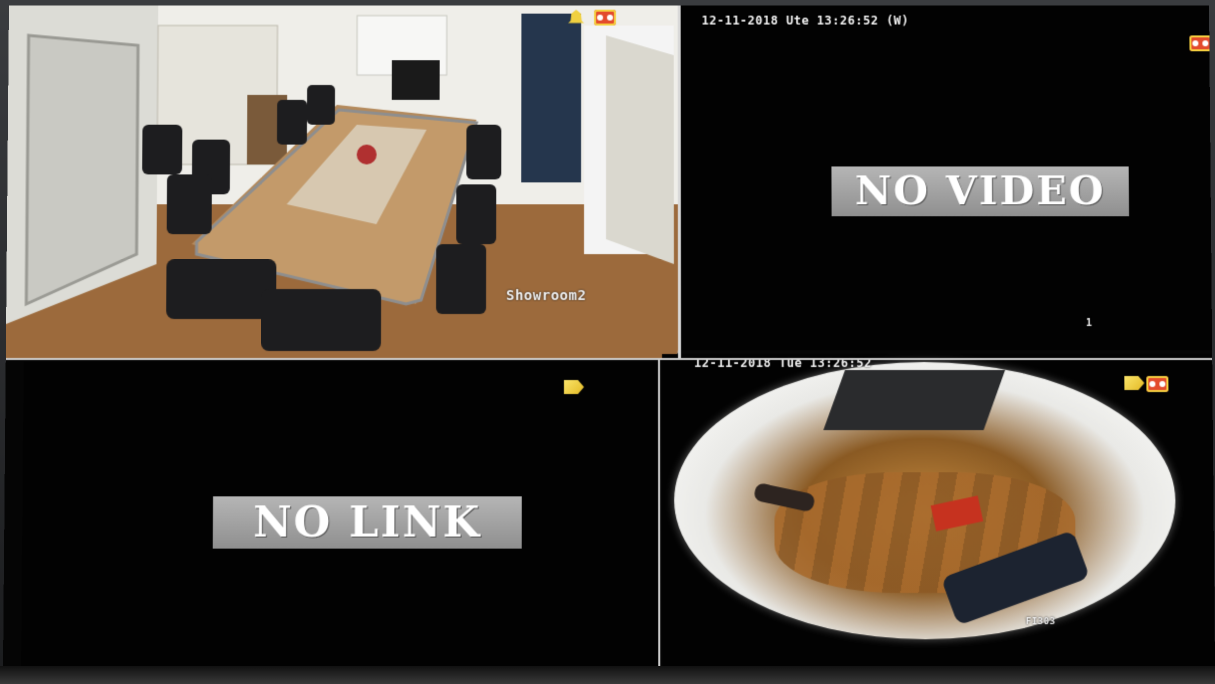 The height and width of the screenshot is (684, 1215). Describe the element at coordinates (1089, 323) in the screenshot. I see `channel-number: 1` at that location.